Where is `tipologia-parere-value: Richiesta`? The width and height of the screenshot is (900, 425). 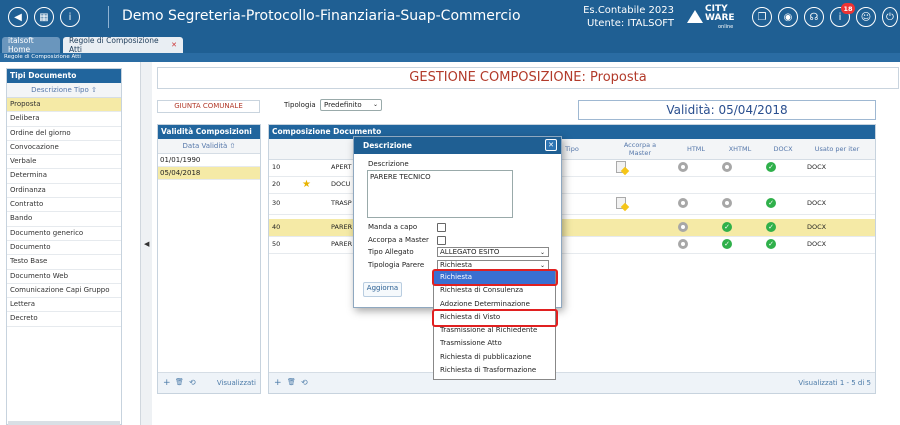
tipologia-parere-value: Richiesta is located at coordinates (456, 265).